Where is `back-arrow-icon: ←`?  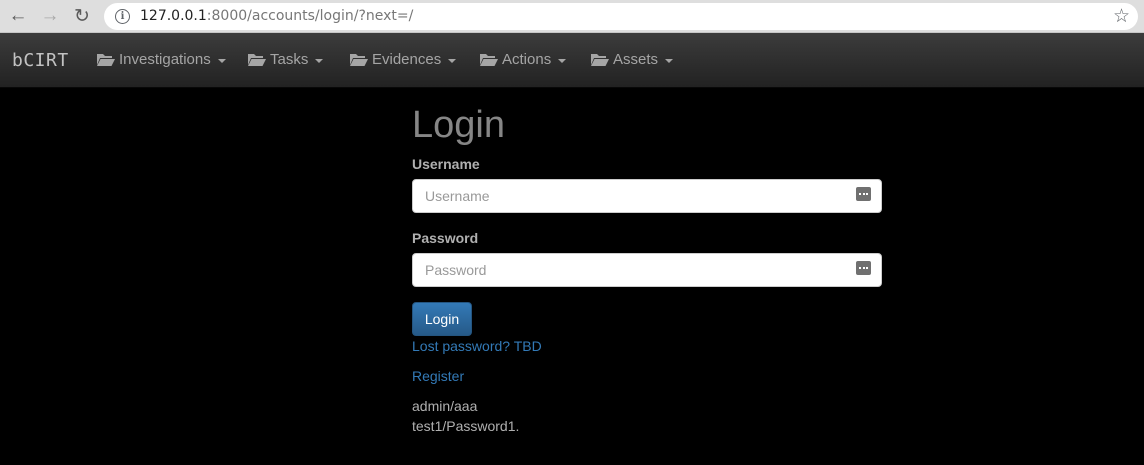
back-arrow-icon: ← is located at coordinates (18, 16).